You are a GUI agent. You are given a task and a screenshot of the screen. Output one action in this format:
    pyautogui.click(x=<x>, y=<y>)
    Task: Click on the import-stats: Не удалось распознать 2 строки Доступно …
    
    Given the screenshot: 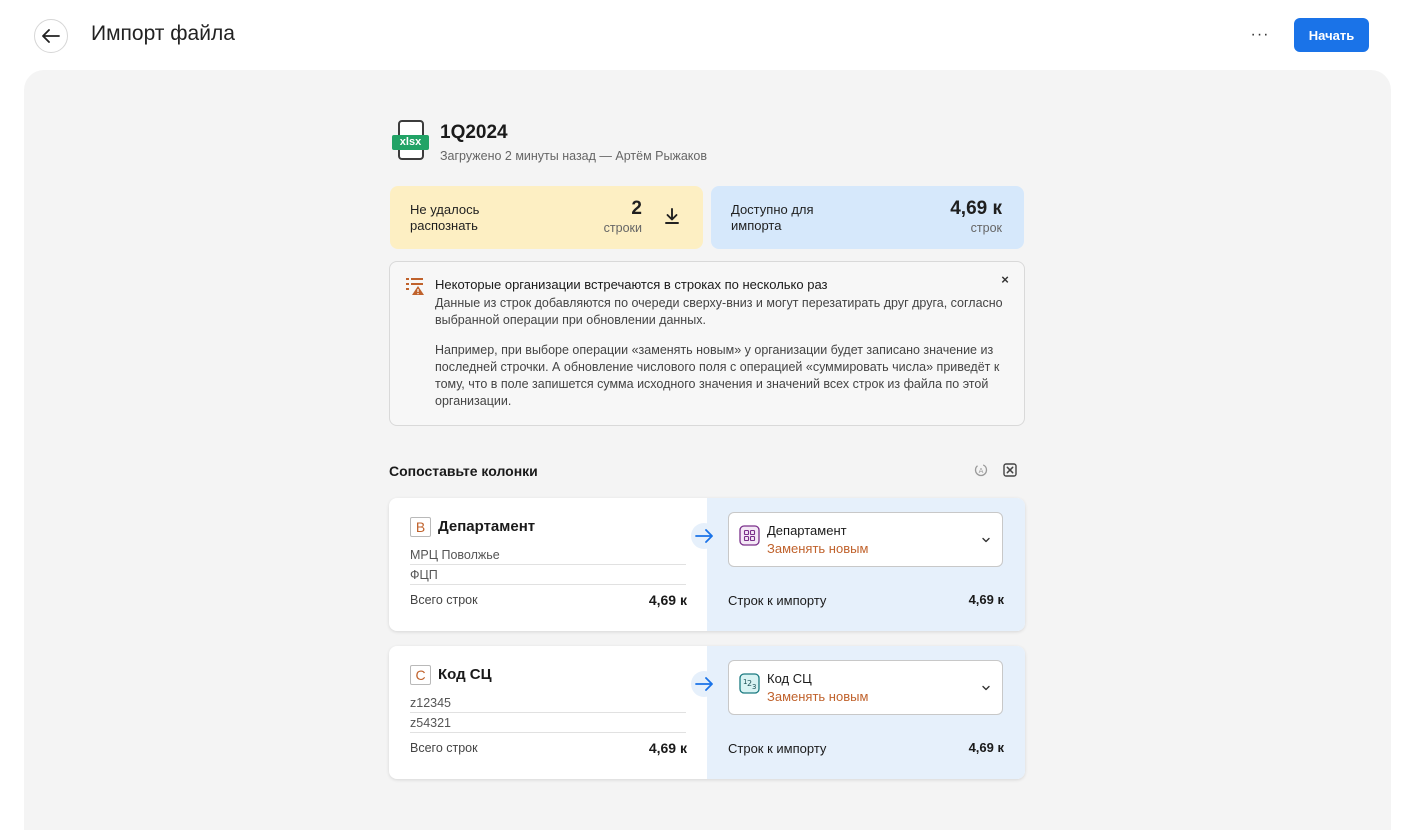 What is the action you would take?
    pyautogui.click(x=707, y=218)
    